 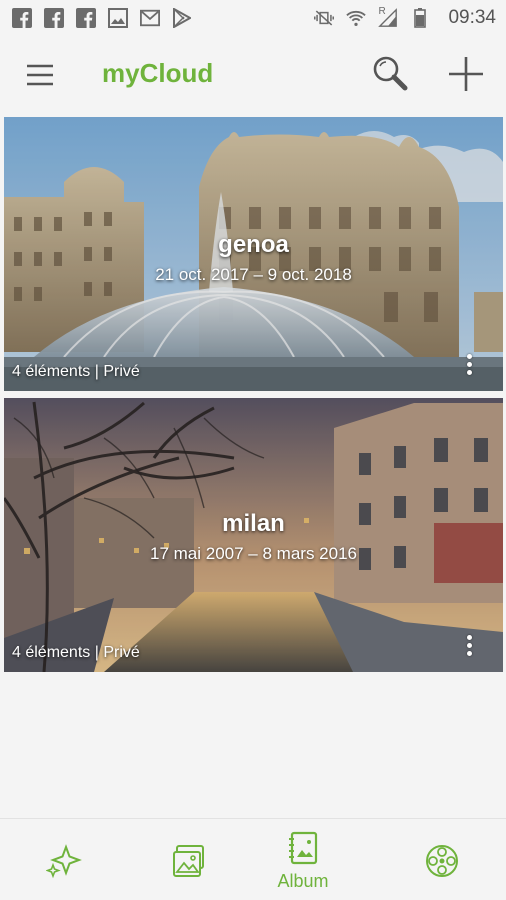 I want to click on album-icon, so click(x=303, y=848).